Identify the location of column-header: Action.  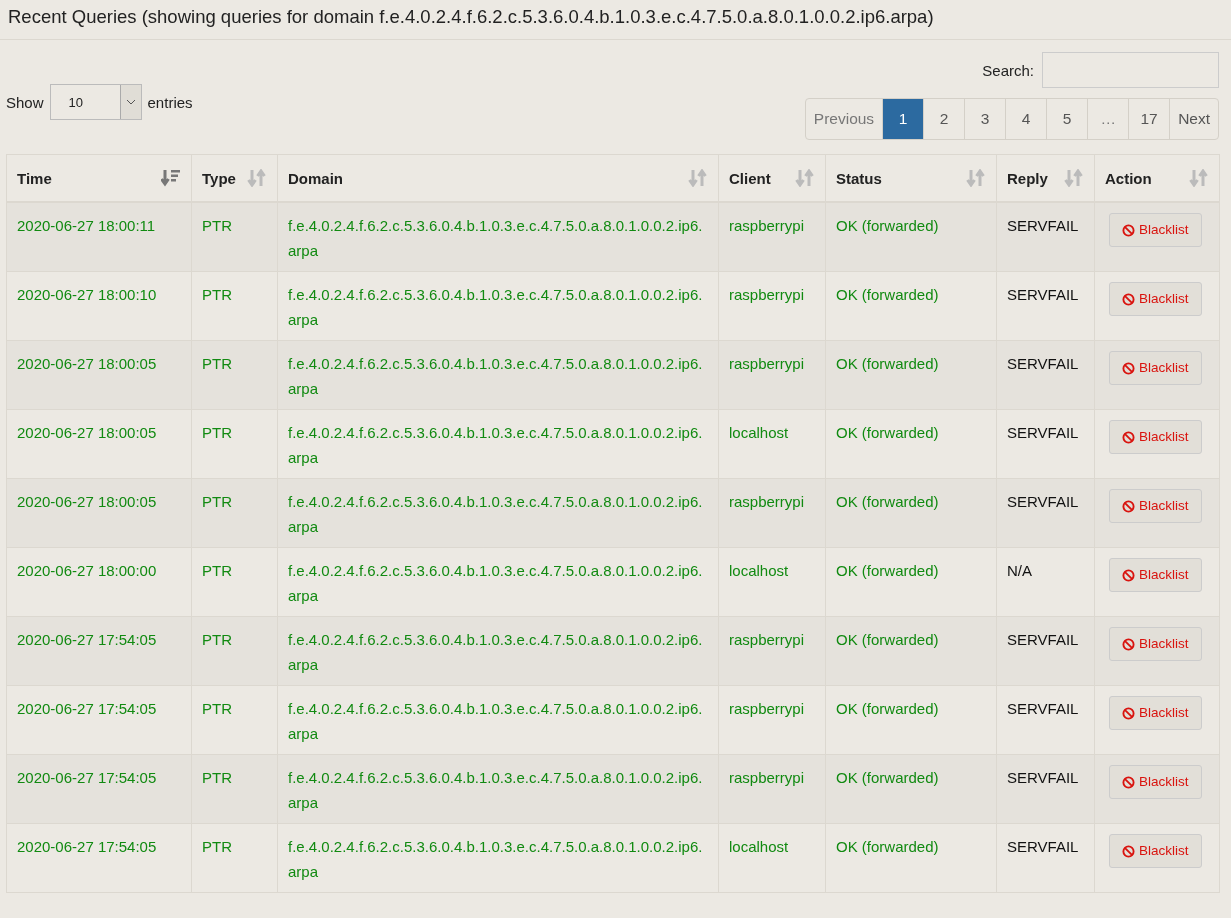
(1128, 178).